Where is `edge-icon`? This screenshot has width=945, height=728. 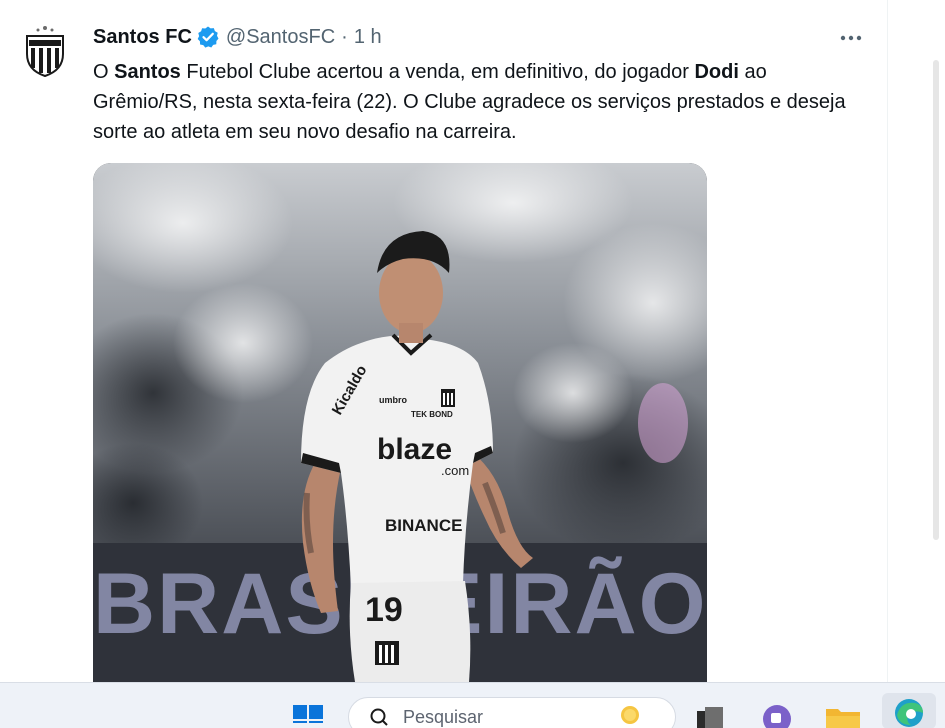
edge-icon is located at coordinates (909, 713).